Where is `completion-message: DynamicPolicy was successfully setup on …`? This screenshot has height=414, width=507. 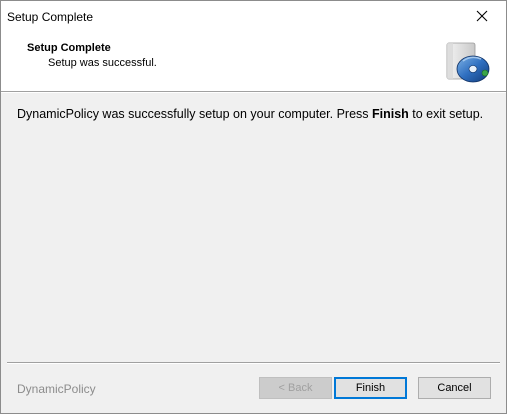
completion-message: DynamicPolicy was successfully setup on … is located at coordinates (252, 114).